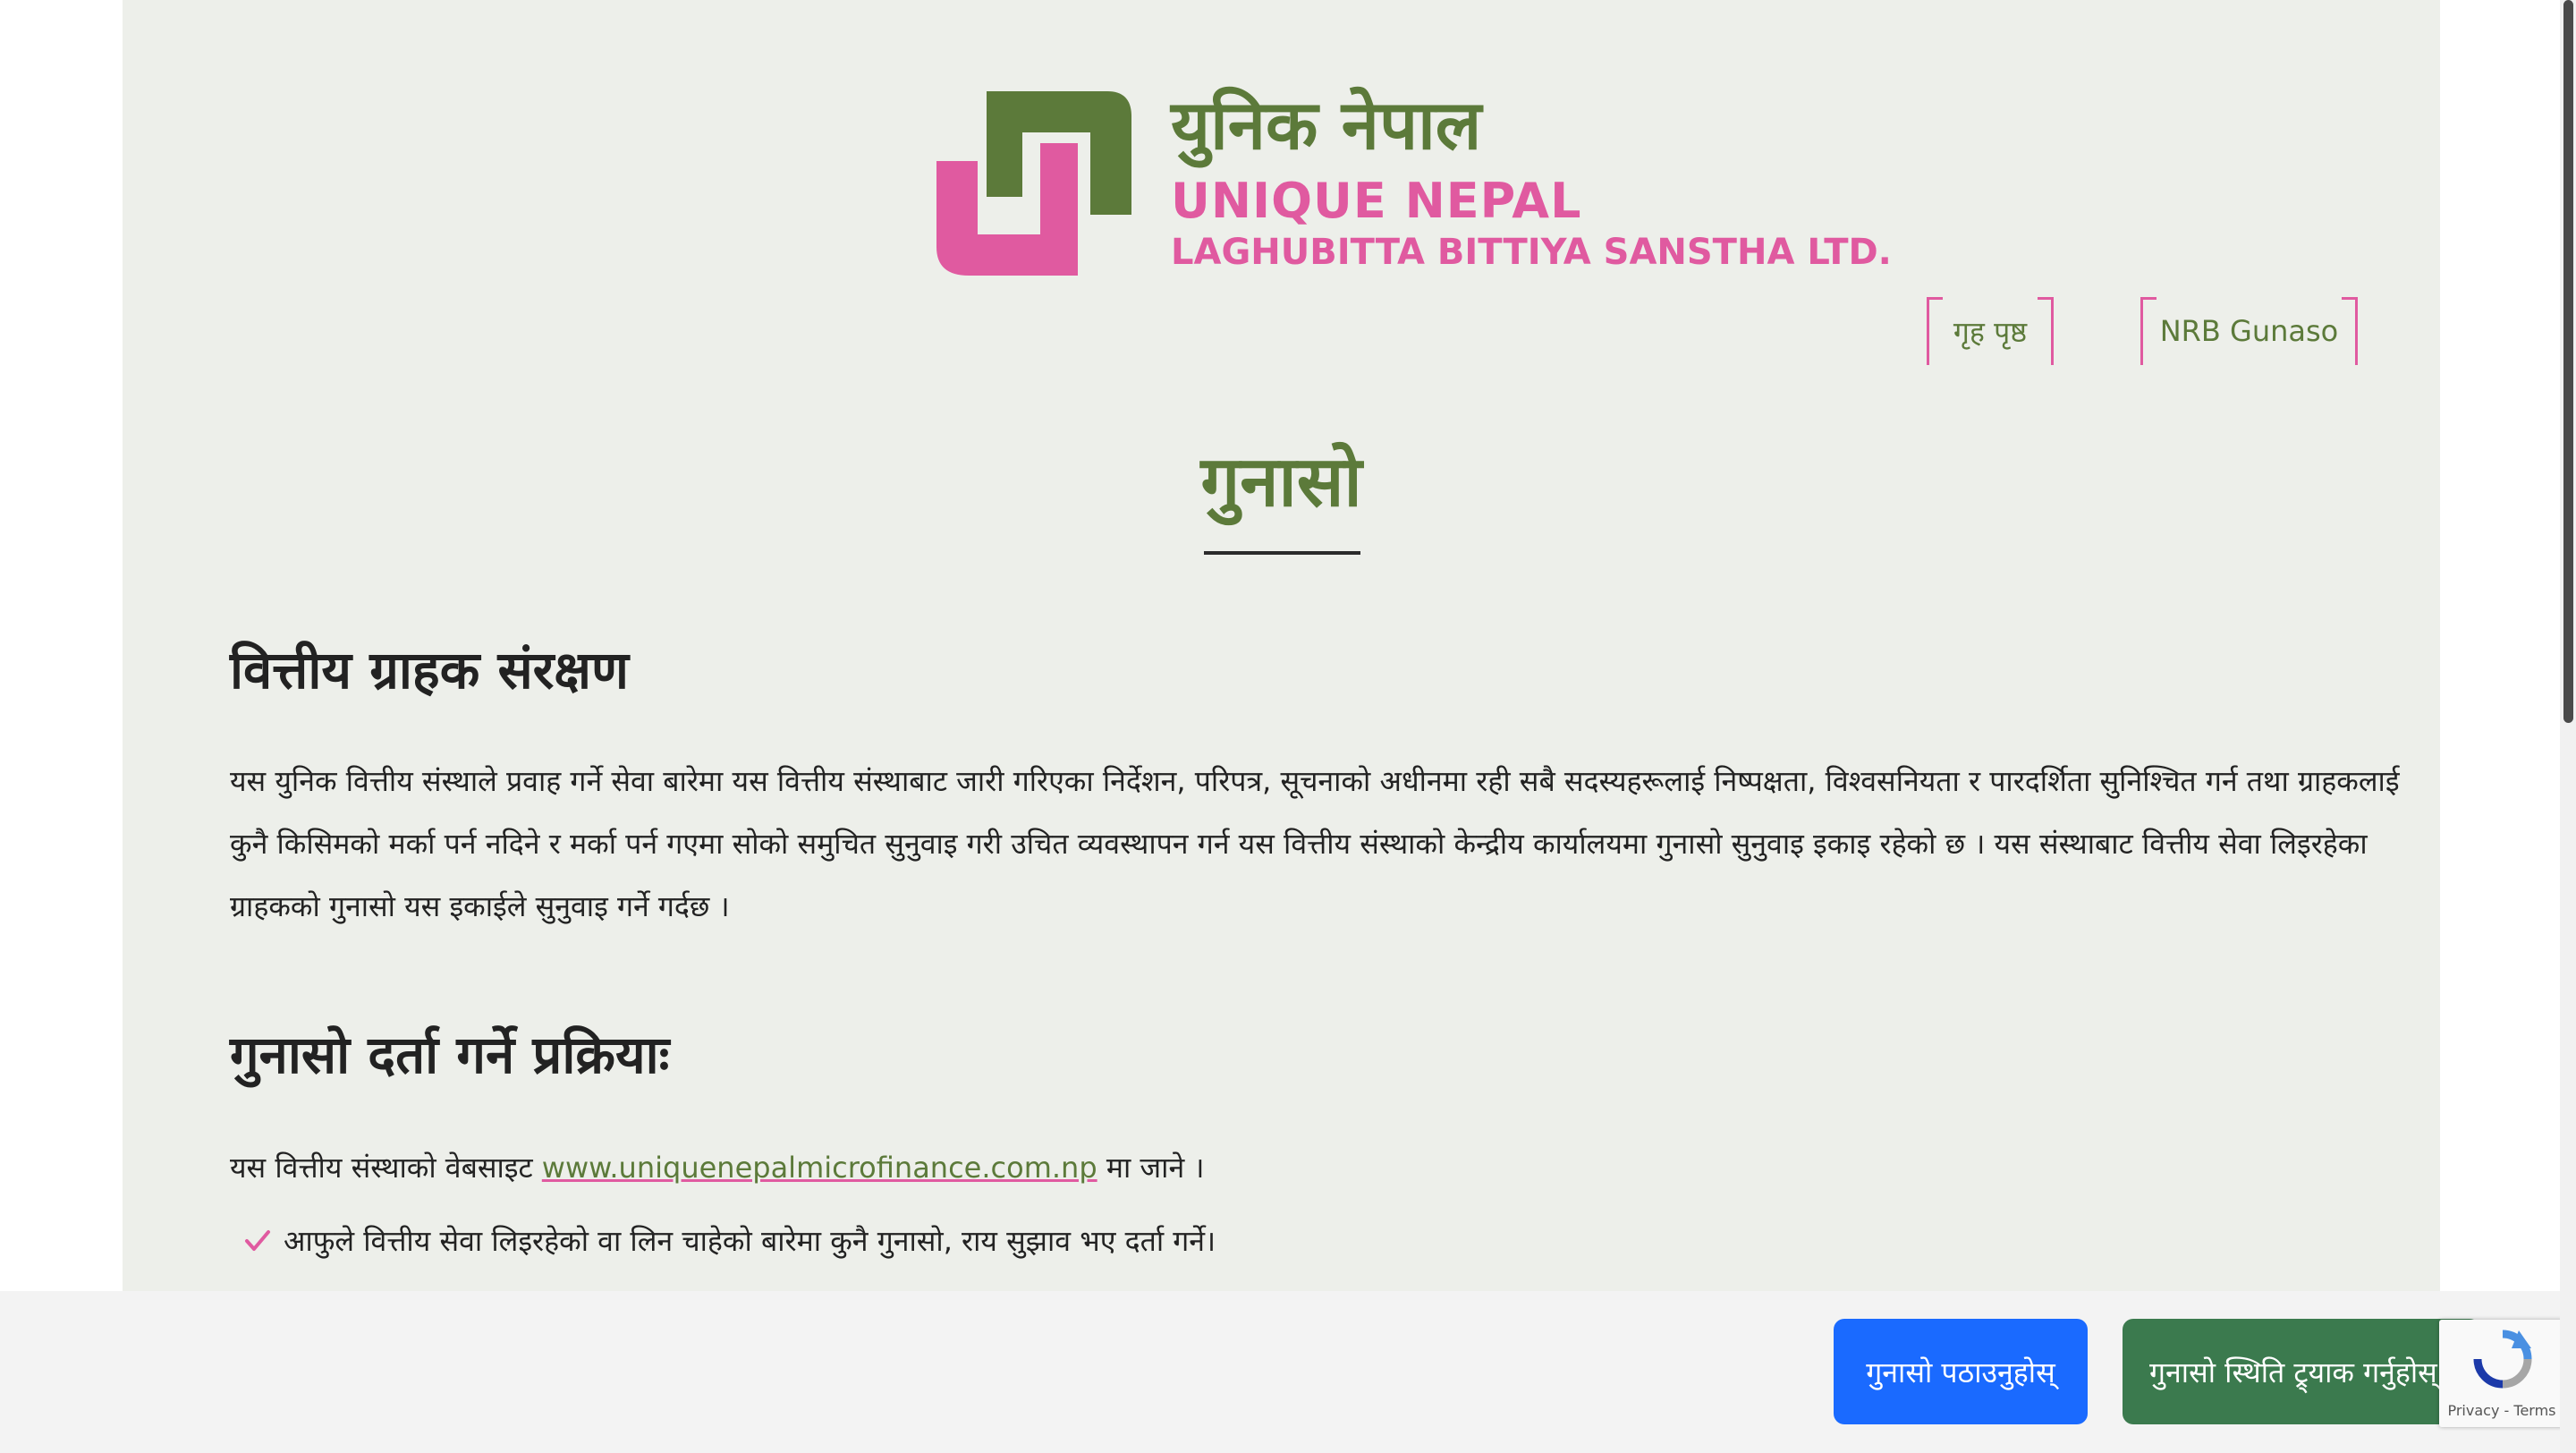 This screenshot has height=1453, width=2576. What do you see at coordinates (2568, 361) in the screenshot?
I see `scrollbar-thumb` at bounding box center [2568, 361].